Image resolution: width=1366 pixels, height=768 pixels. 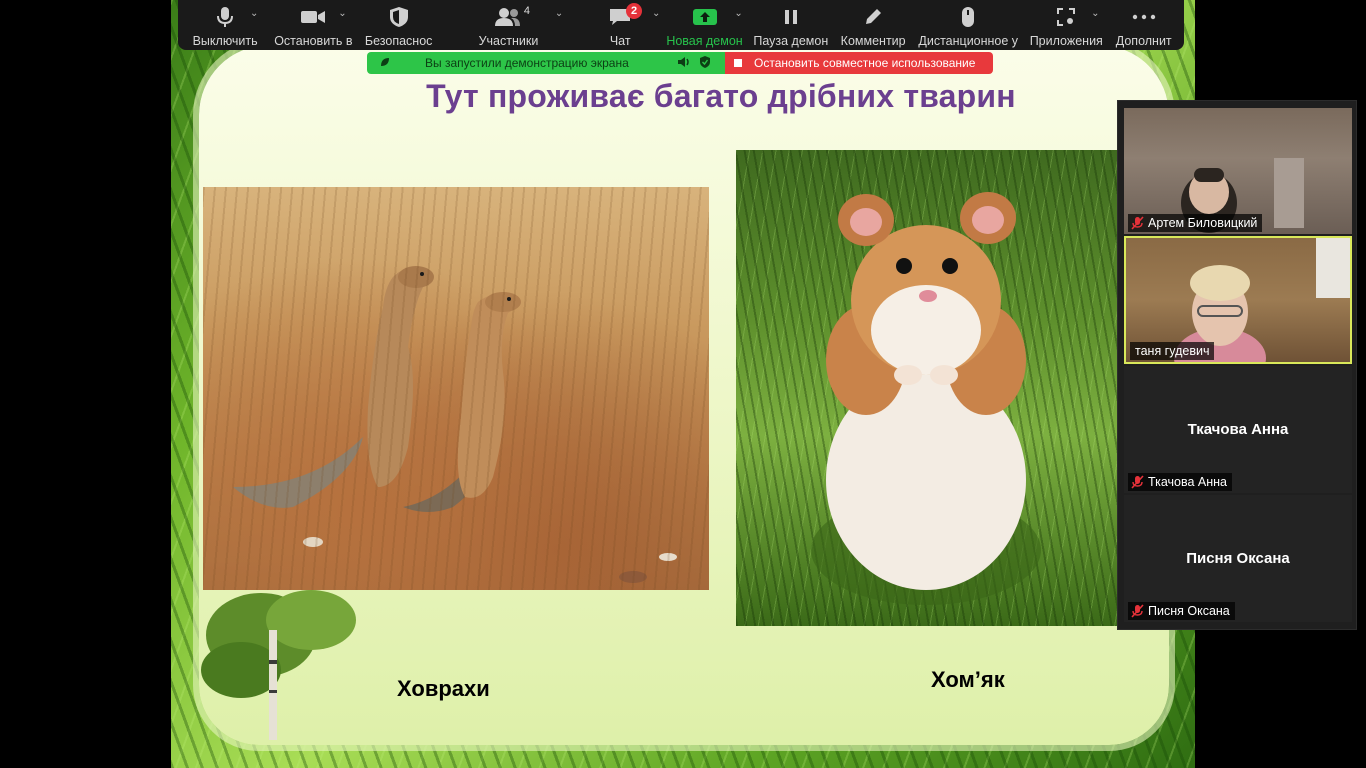 I want to click on birch-tree-illustration, so click(x=278, y=665).